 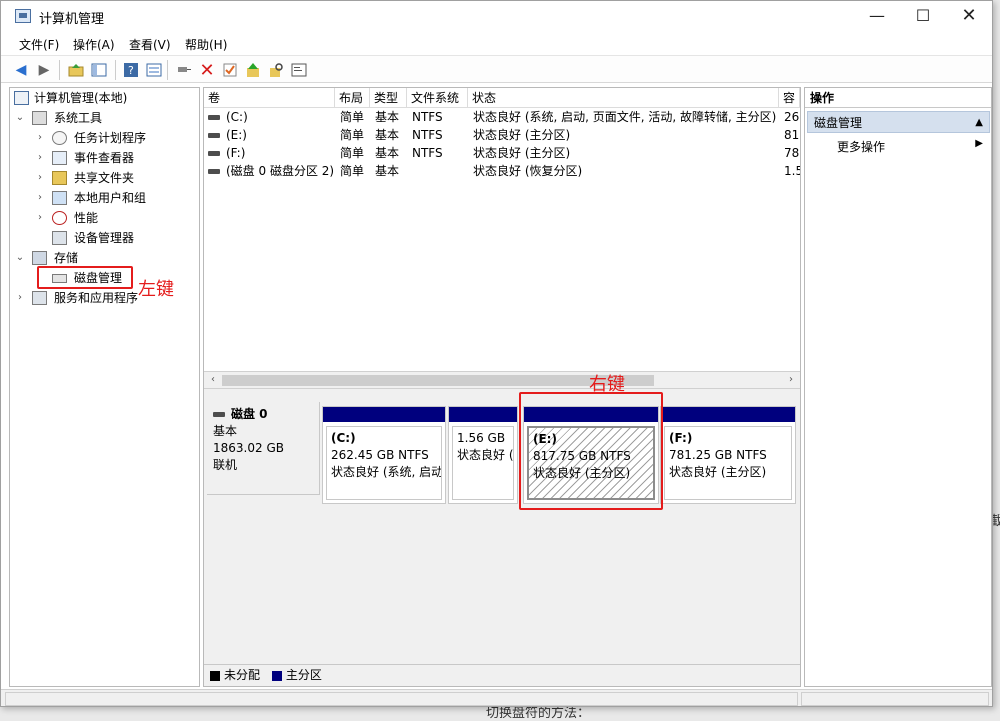 I want to click on partition-status: 状态良好 (系统, 启动, so click(x=386, y=472).